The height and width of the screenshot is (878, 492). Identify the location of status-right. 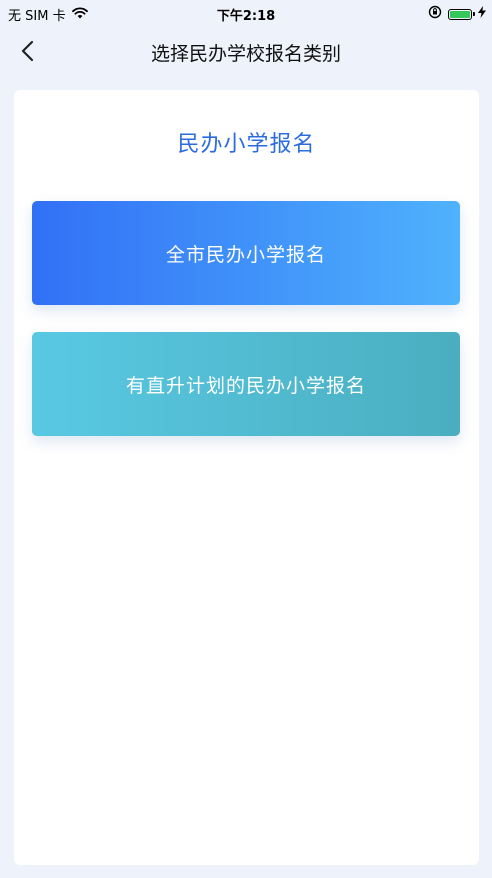
(457, 14).